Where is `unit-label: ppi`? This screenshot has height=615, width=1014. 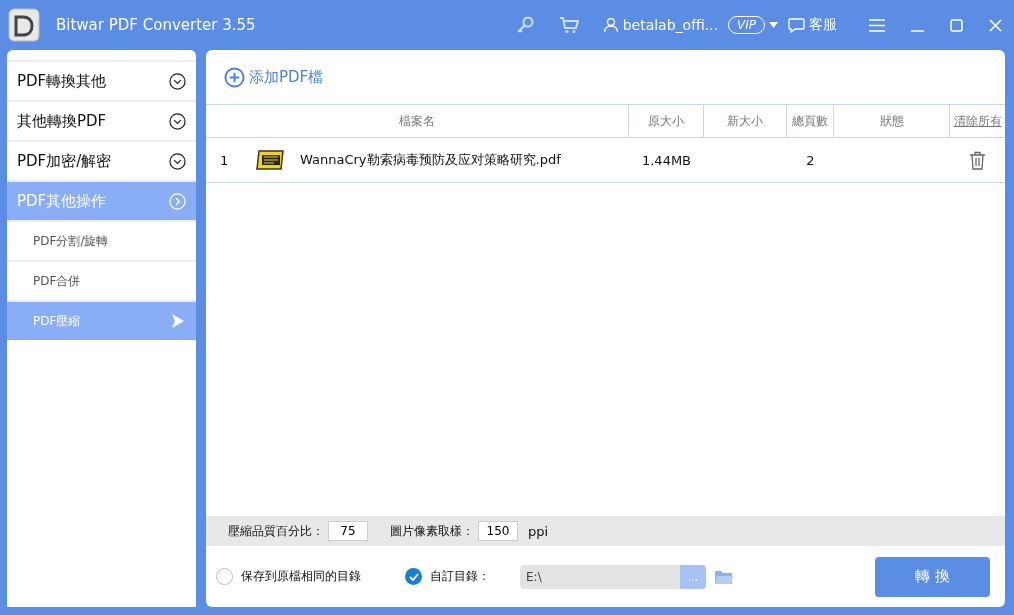
unit-label: ppi is located at coordinates (538, 531).